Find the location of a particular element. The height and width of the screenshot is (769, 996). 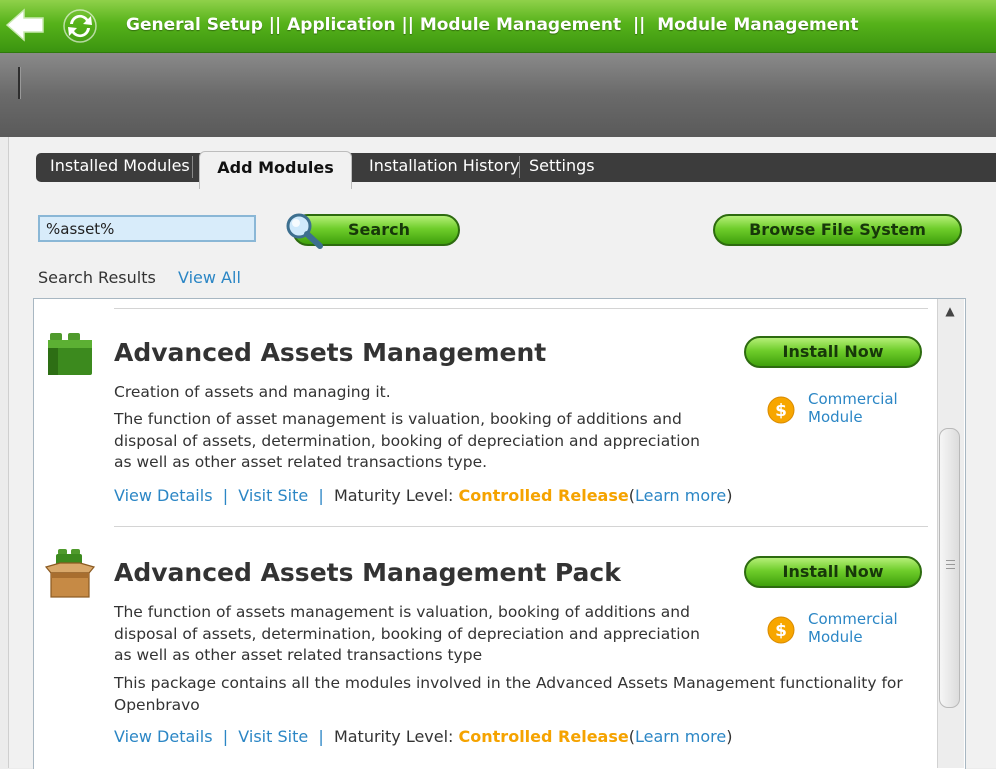

magnifier-icon is located at coordinates (304, 231).